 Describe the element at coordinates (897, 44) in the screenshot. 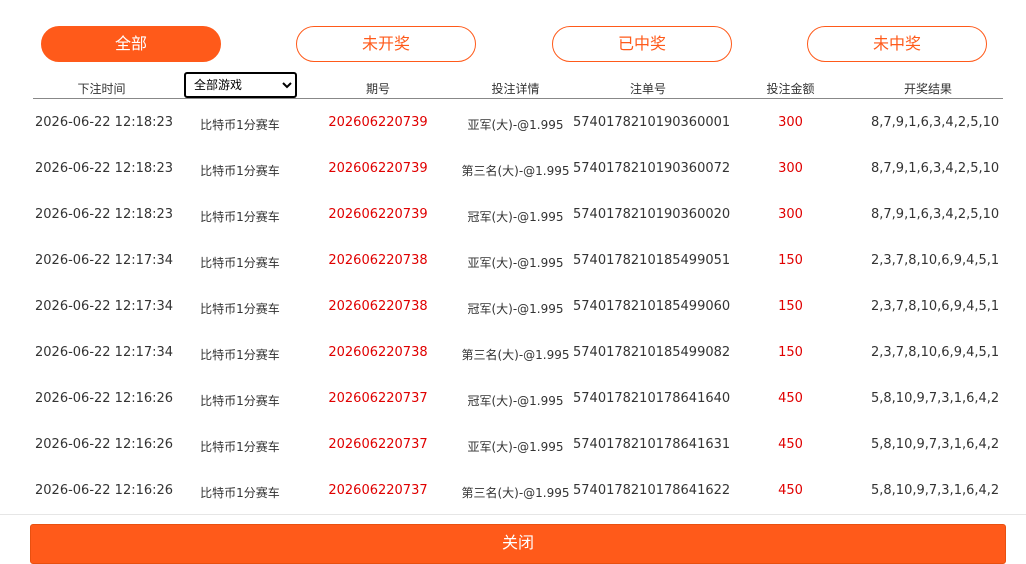

I see `tab-lost: 未中奖` at that location.